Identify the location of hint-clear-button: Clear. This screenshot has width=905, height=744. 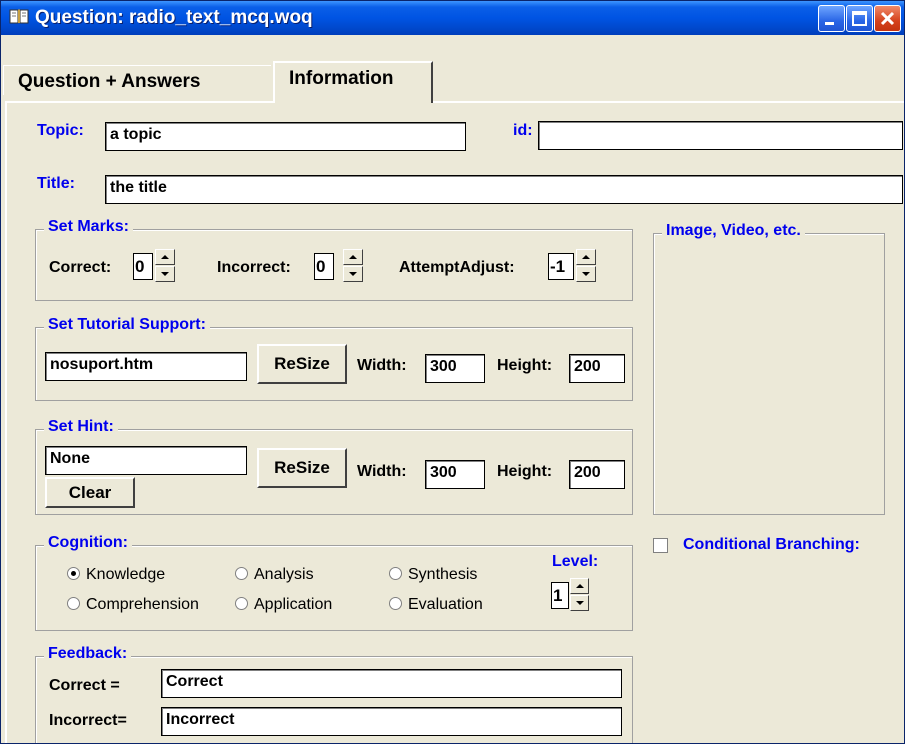
(90, 492).